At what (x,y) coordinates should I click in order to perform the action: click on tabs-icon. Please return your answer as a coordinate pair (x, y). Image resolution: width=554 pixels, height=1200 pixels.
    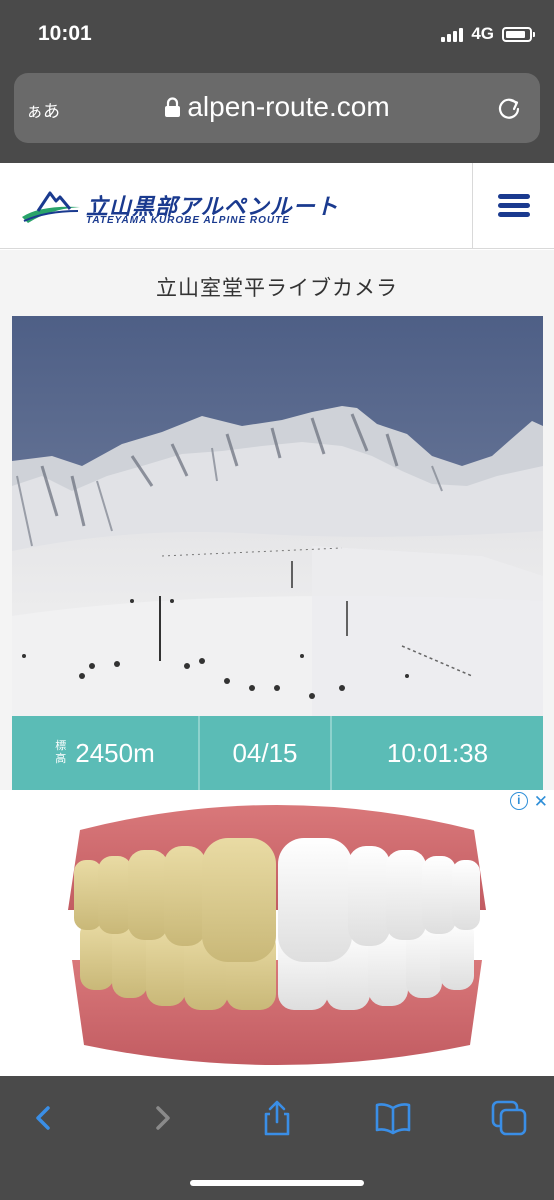
    Looking at the image, I should click on (509, 1118).